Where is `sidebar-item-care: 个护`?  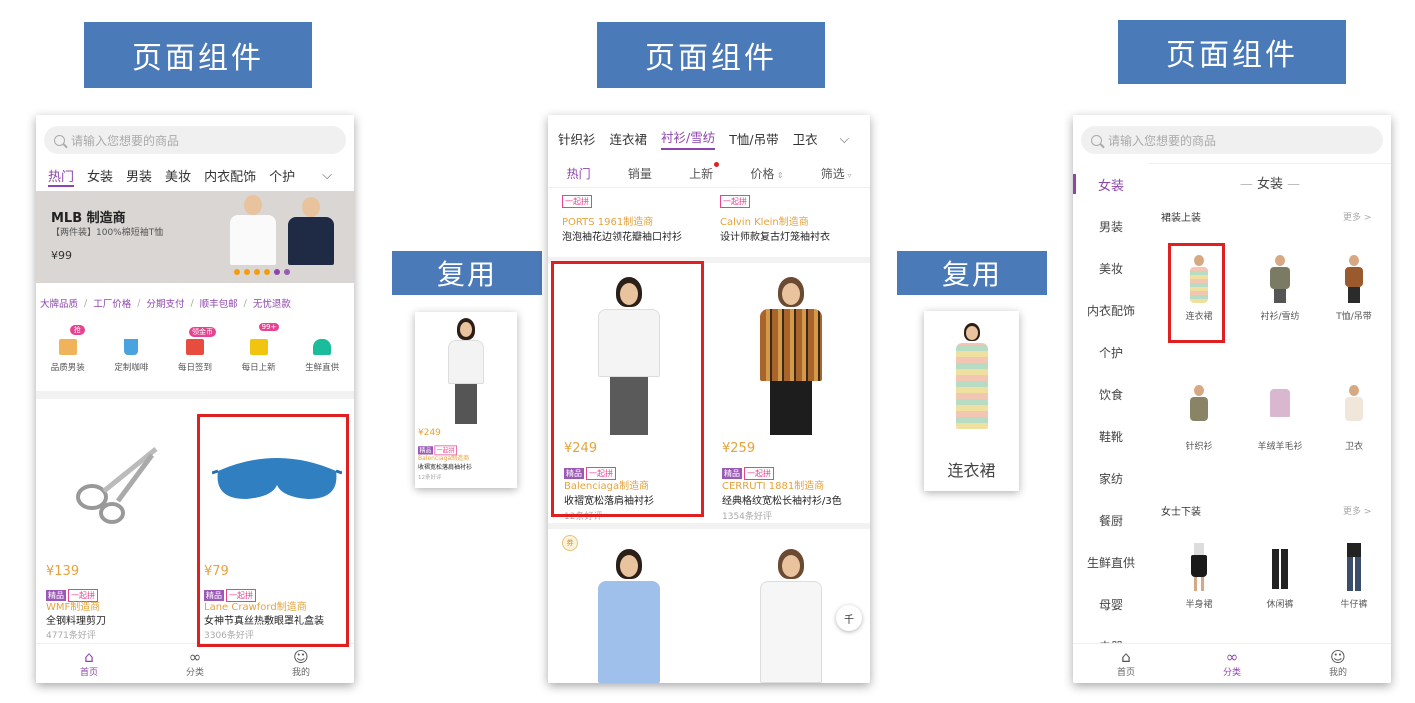
sidebar-item-care: 个护 is located at coordinates (1111, 352).